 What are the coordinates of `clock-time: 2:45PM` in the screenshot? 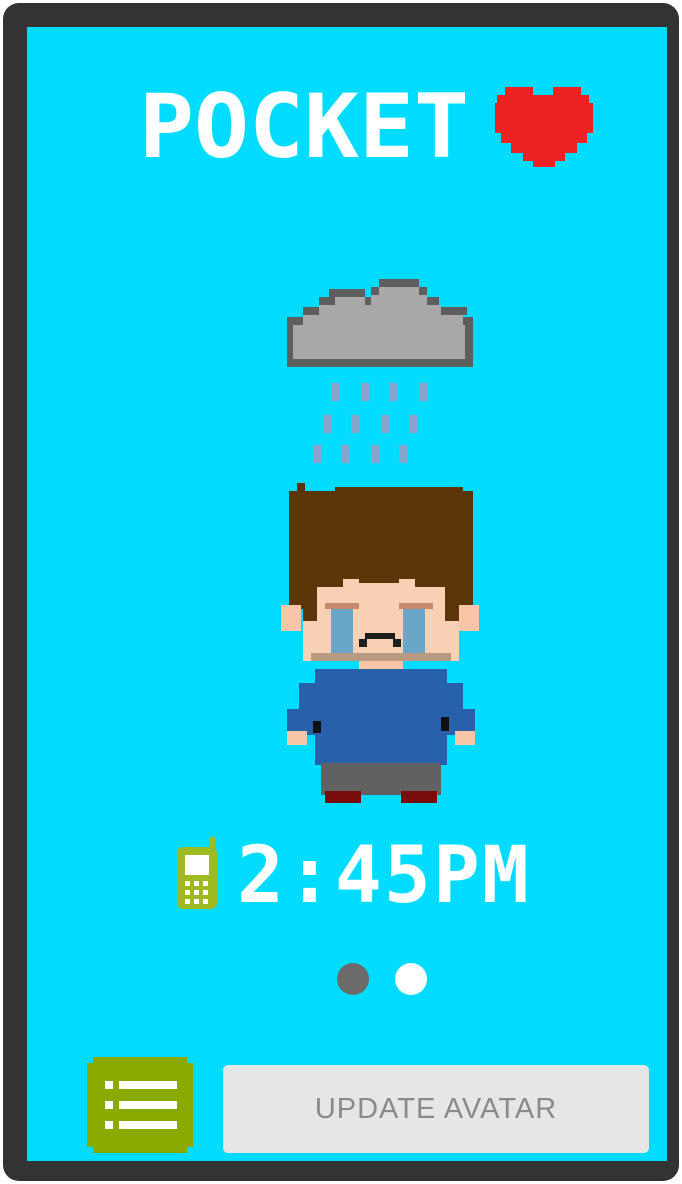 It's located at (384, 876).